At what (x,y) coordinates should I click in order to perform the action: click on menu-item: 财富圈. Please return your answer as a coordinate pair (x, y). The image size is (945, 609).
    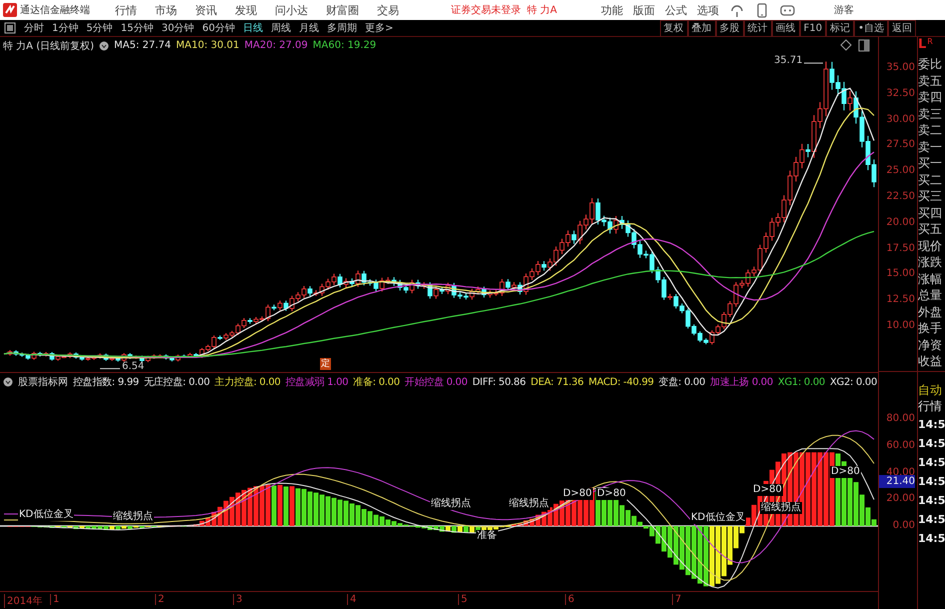
    Looking at the image, I should click on (342, 10).